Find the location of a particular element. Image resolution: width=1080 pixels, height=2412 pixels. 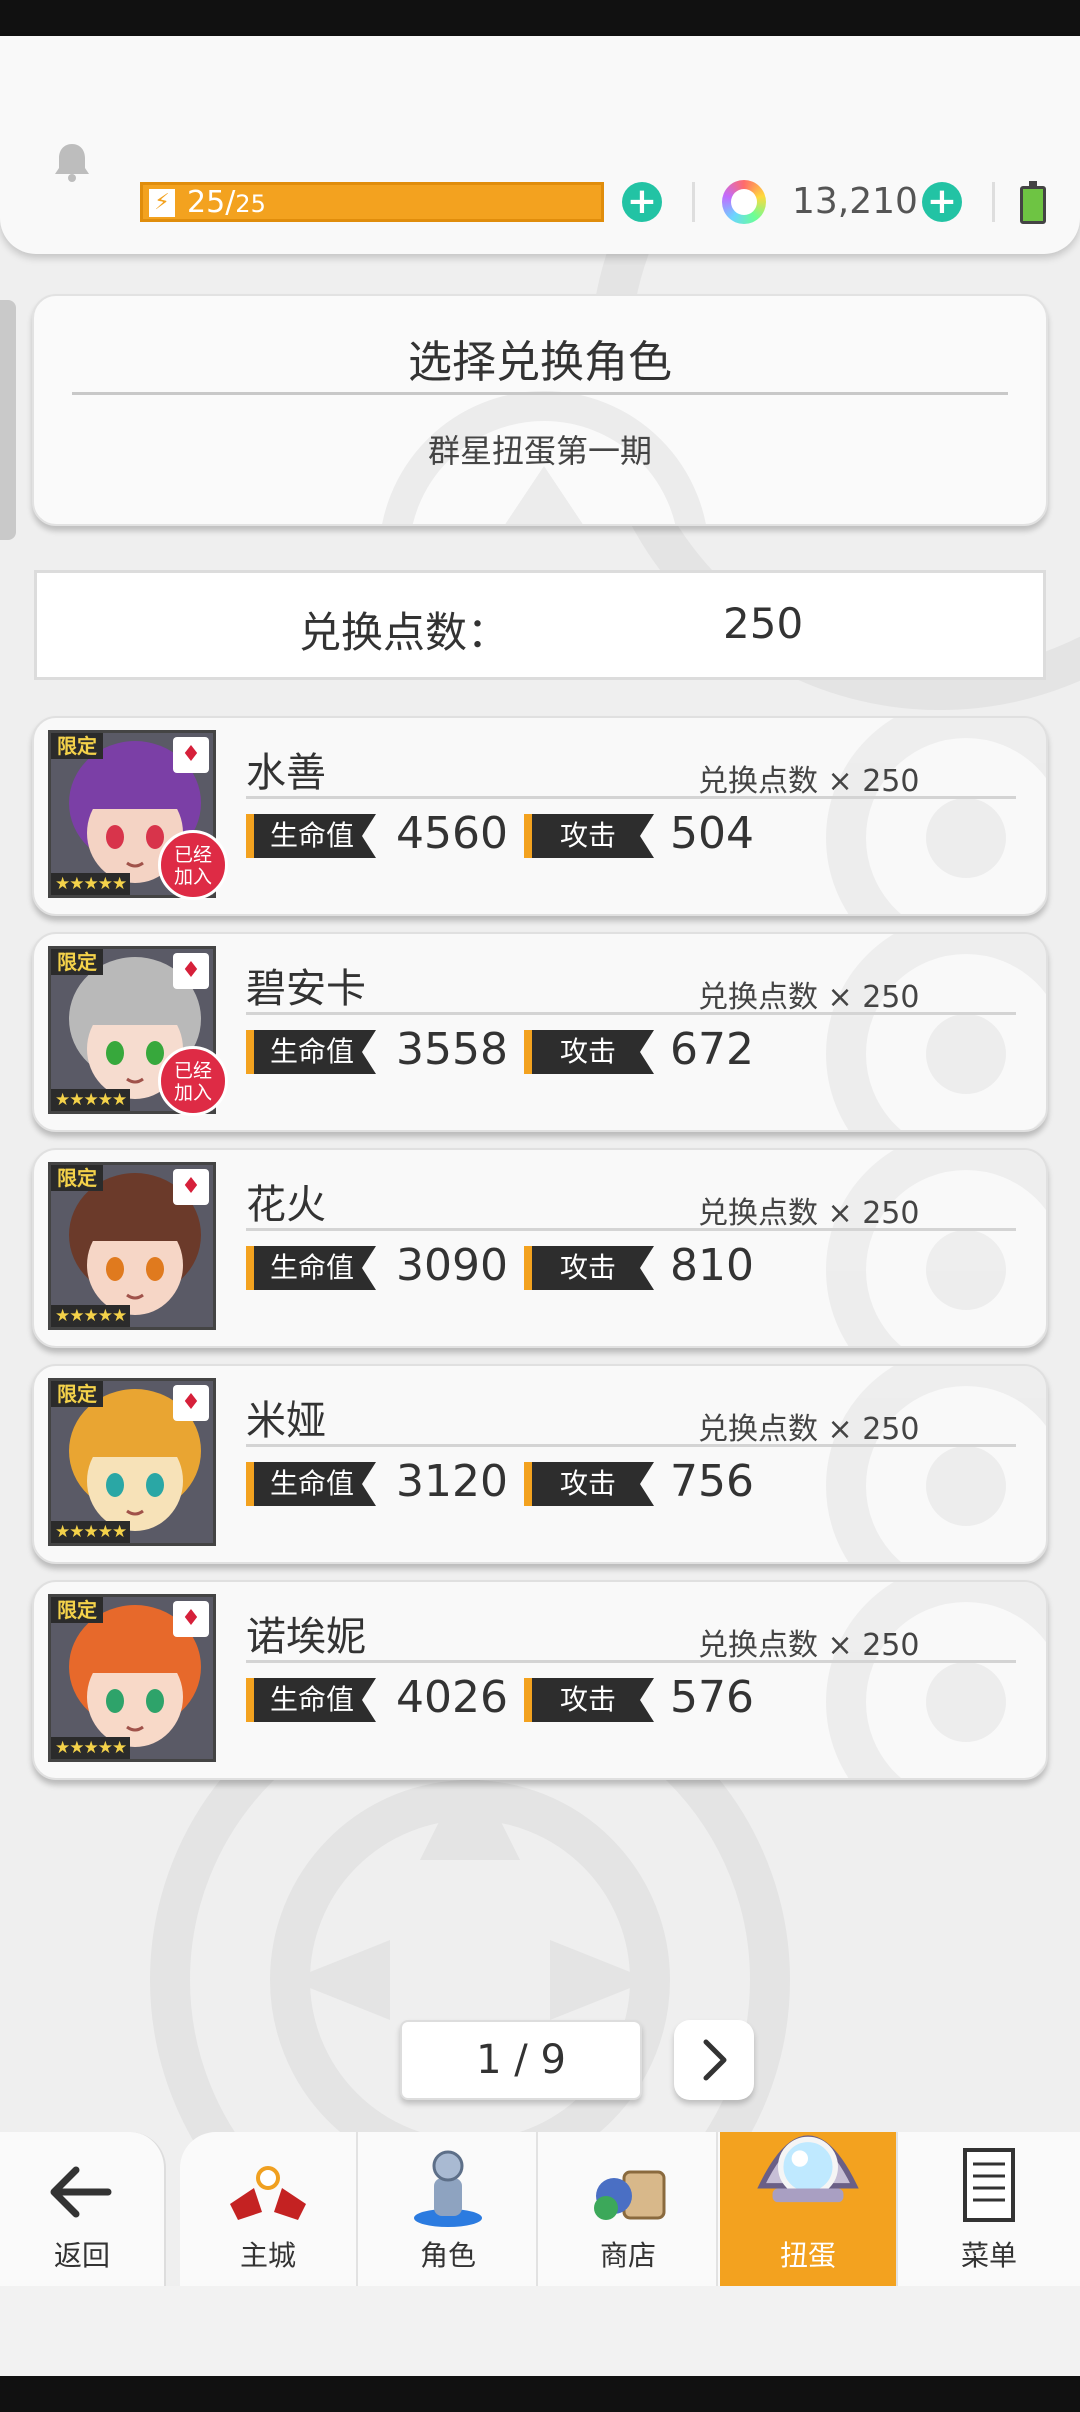

page-indicator: 1 / 9 is located at coordinates (521, 2060).